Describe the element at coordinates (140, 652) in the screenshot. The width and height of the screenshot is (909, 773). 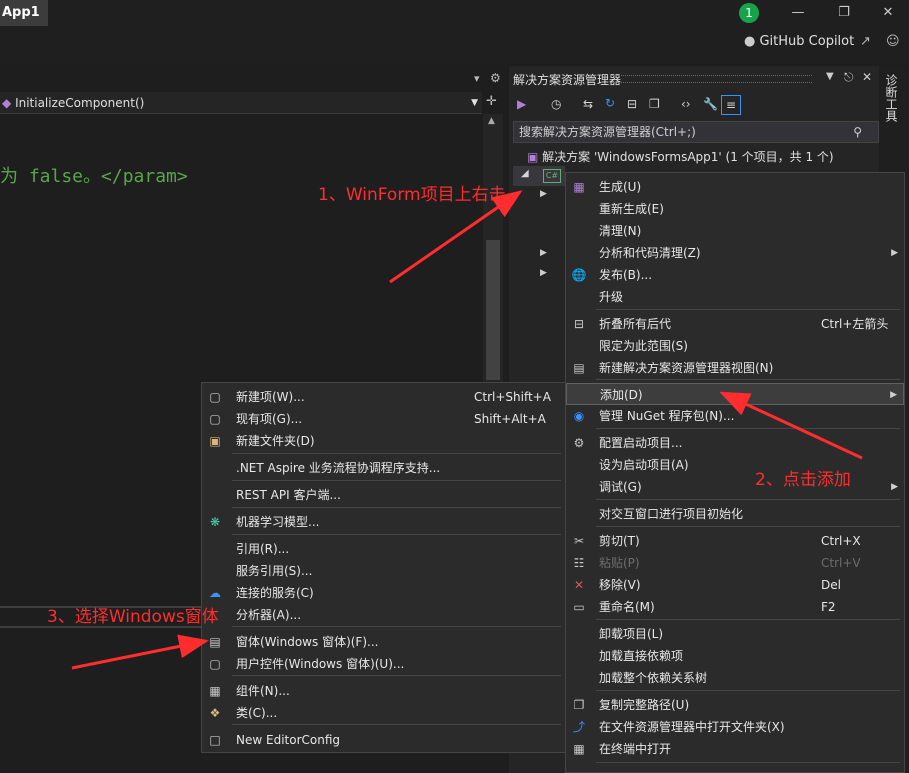
I see `arrow-step3` at that location.